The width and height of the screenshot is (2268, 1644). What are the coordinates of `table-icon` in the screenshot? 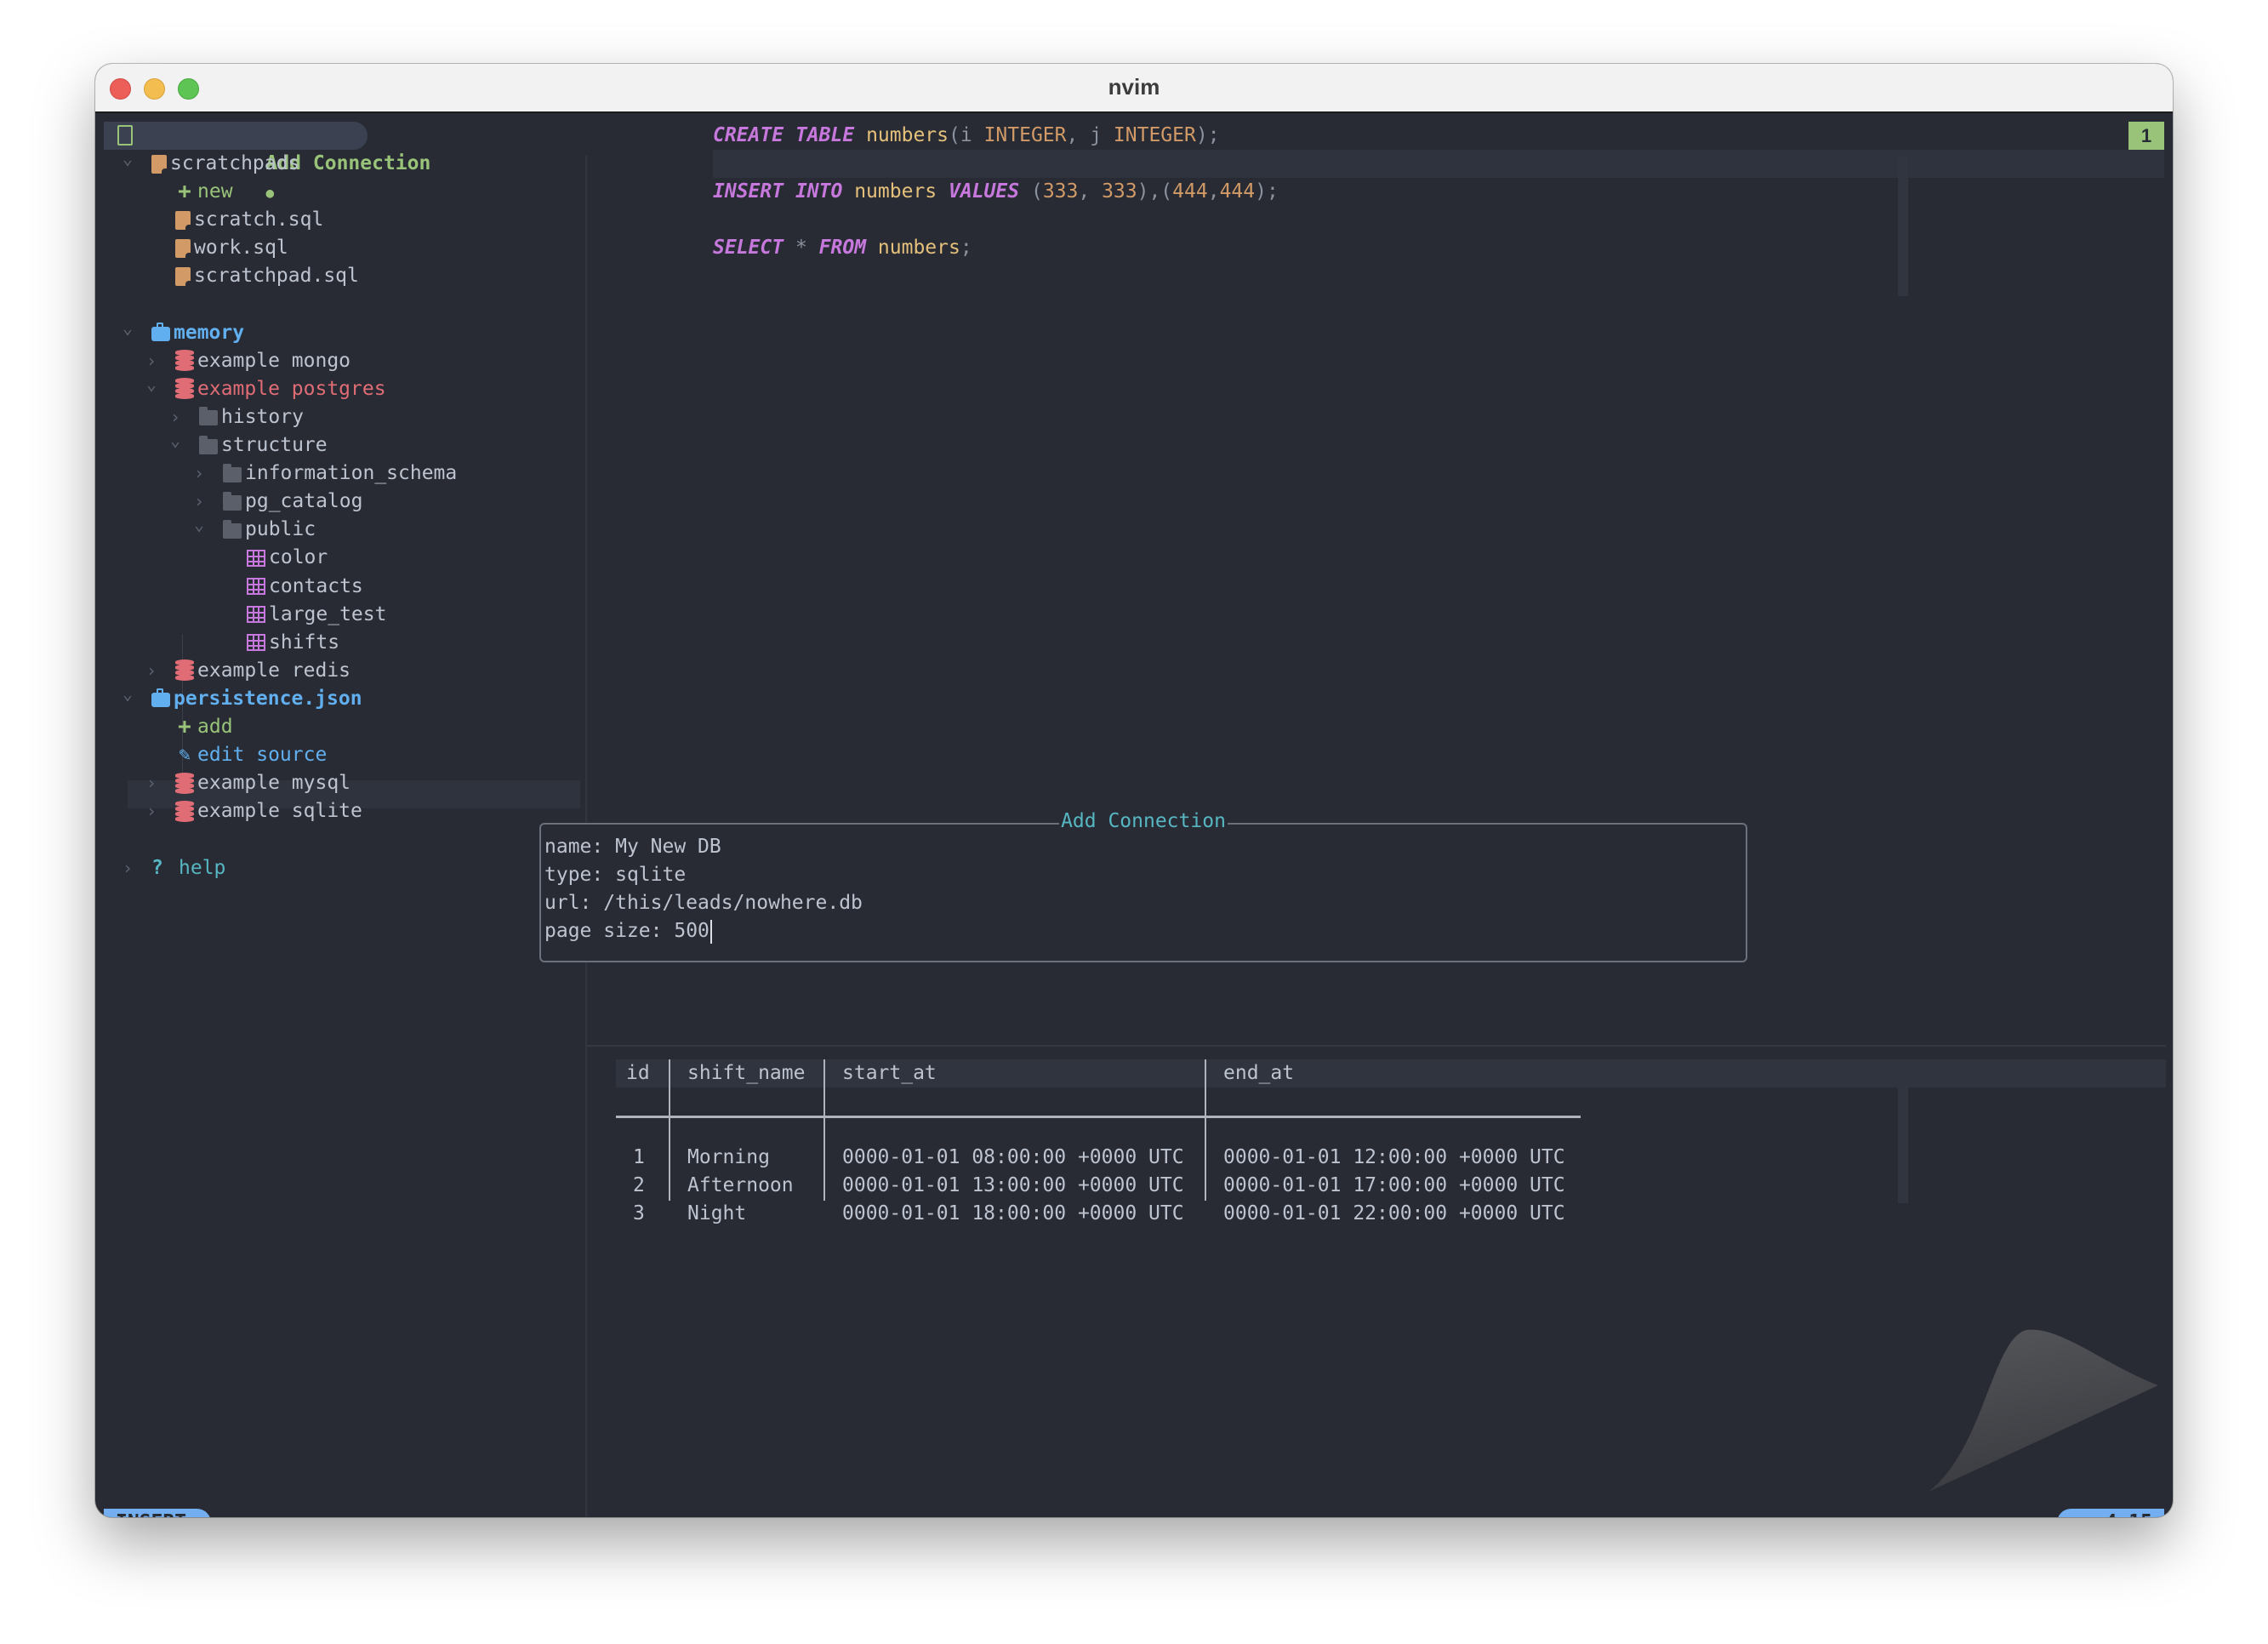 It's located at (256, 615).